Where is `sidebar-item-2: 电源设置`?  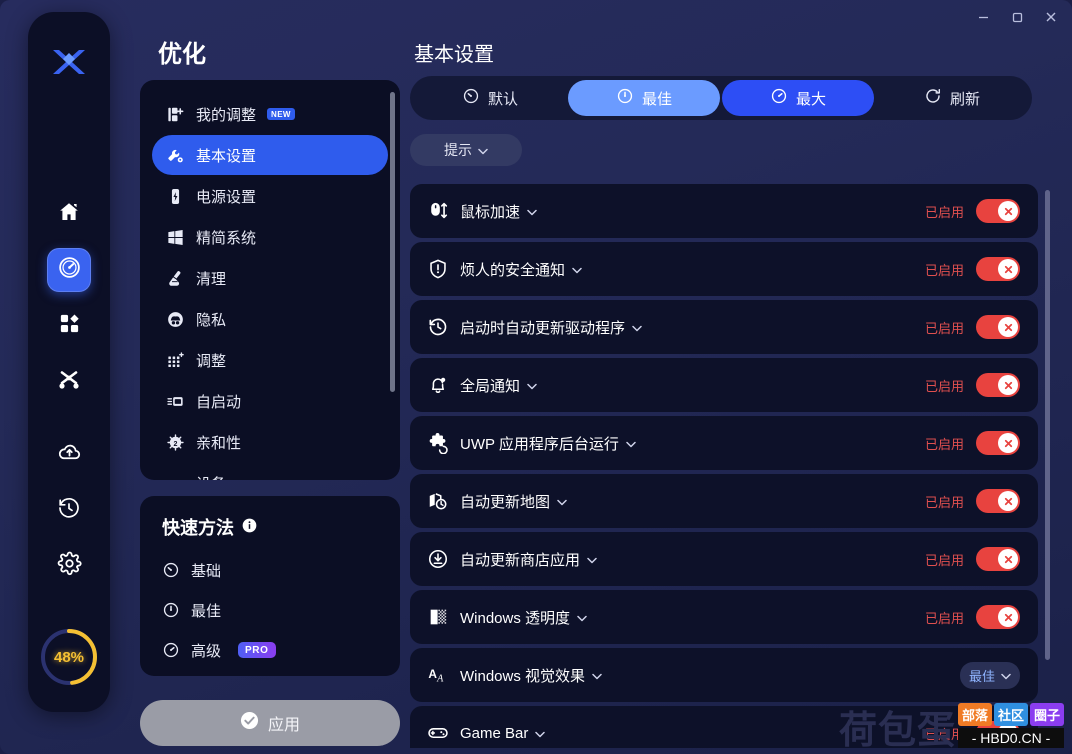
sidebar-item-2: 电源设置 is located at coordinates (270, 196).